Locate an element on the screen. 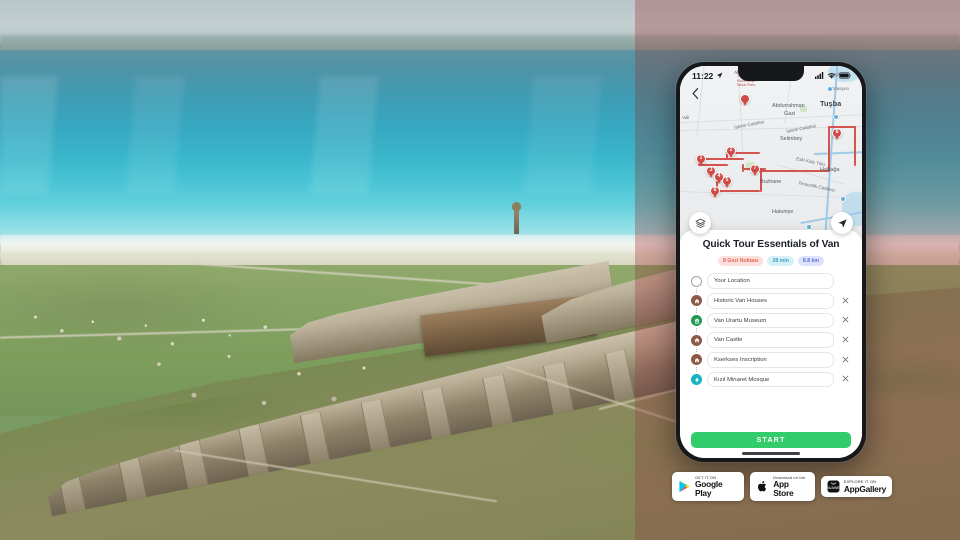 The image size is (960, 540). map-recenter-button is located at coordinates (842, 223).